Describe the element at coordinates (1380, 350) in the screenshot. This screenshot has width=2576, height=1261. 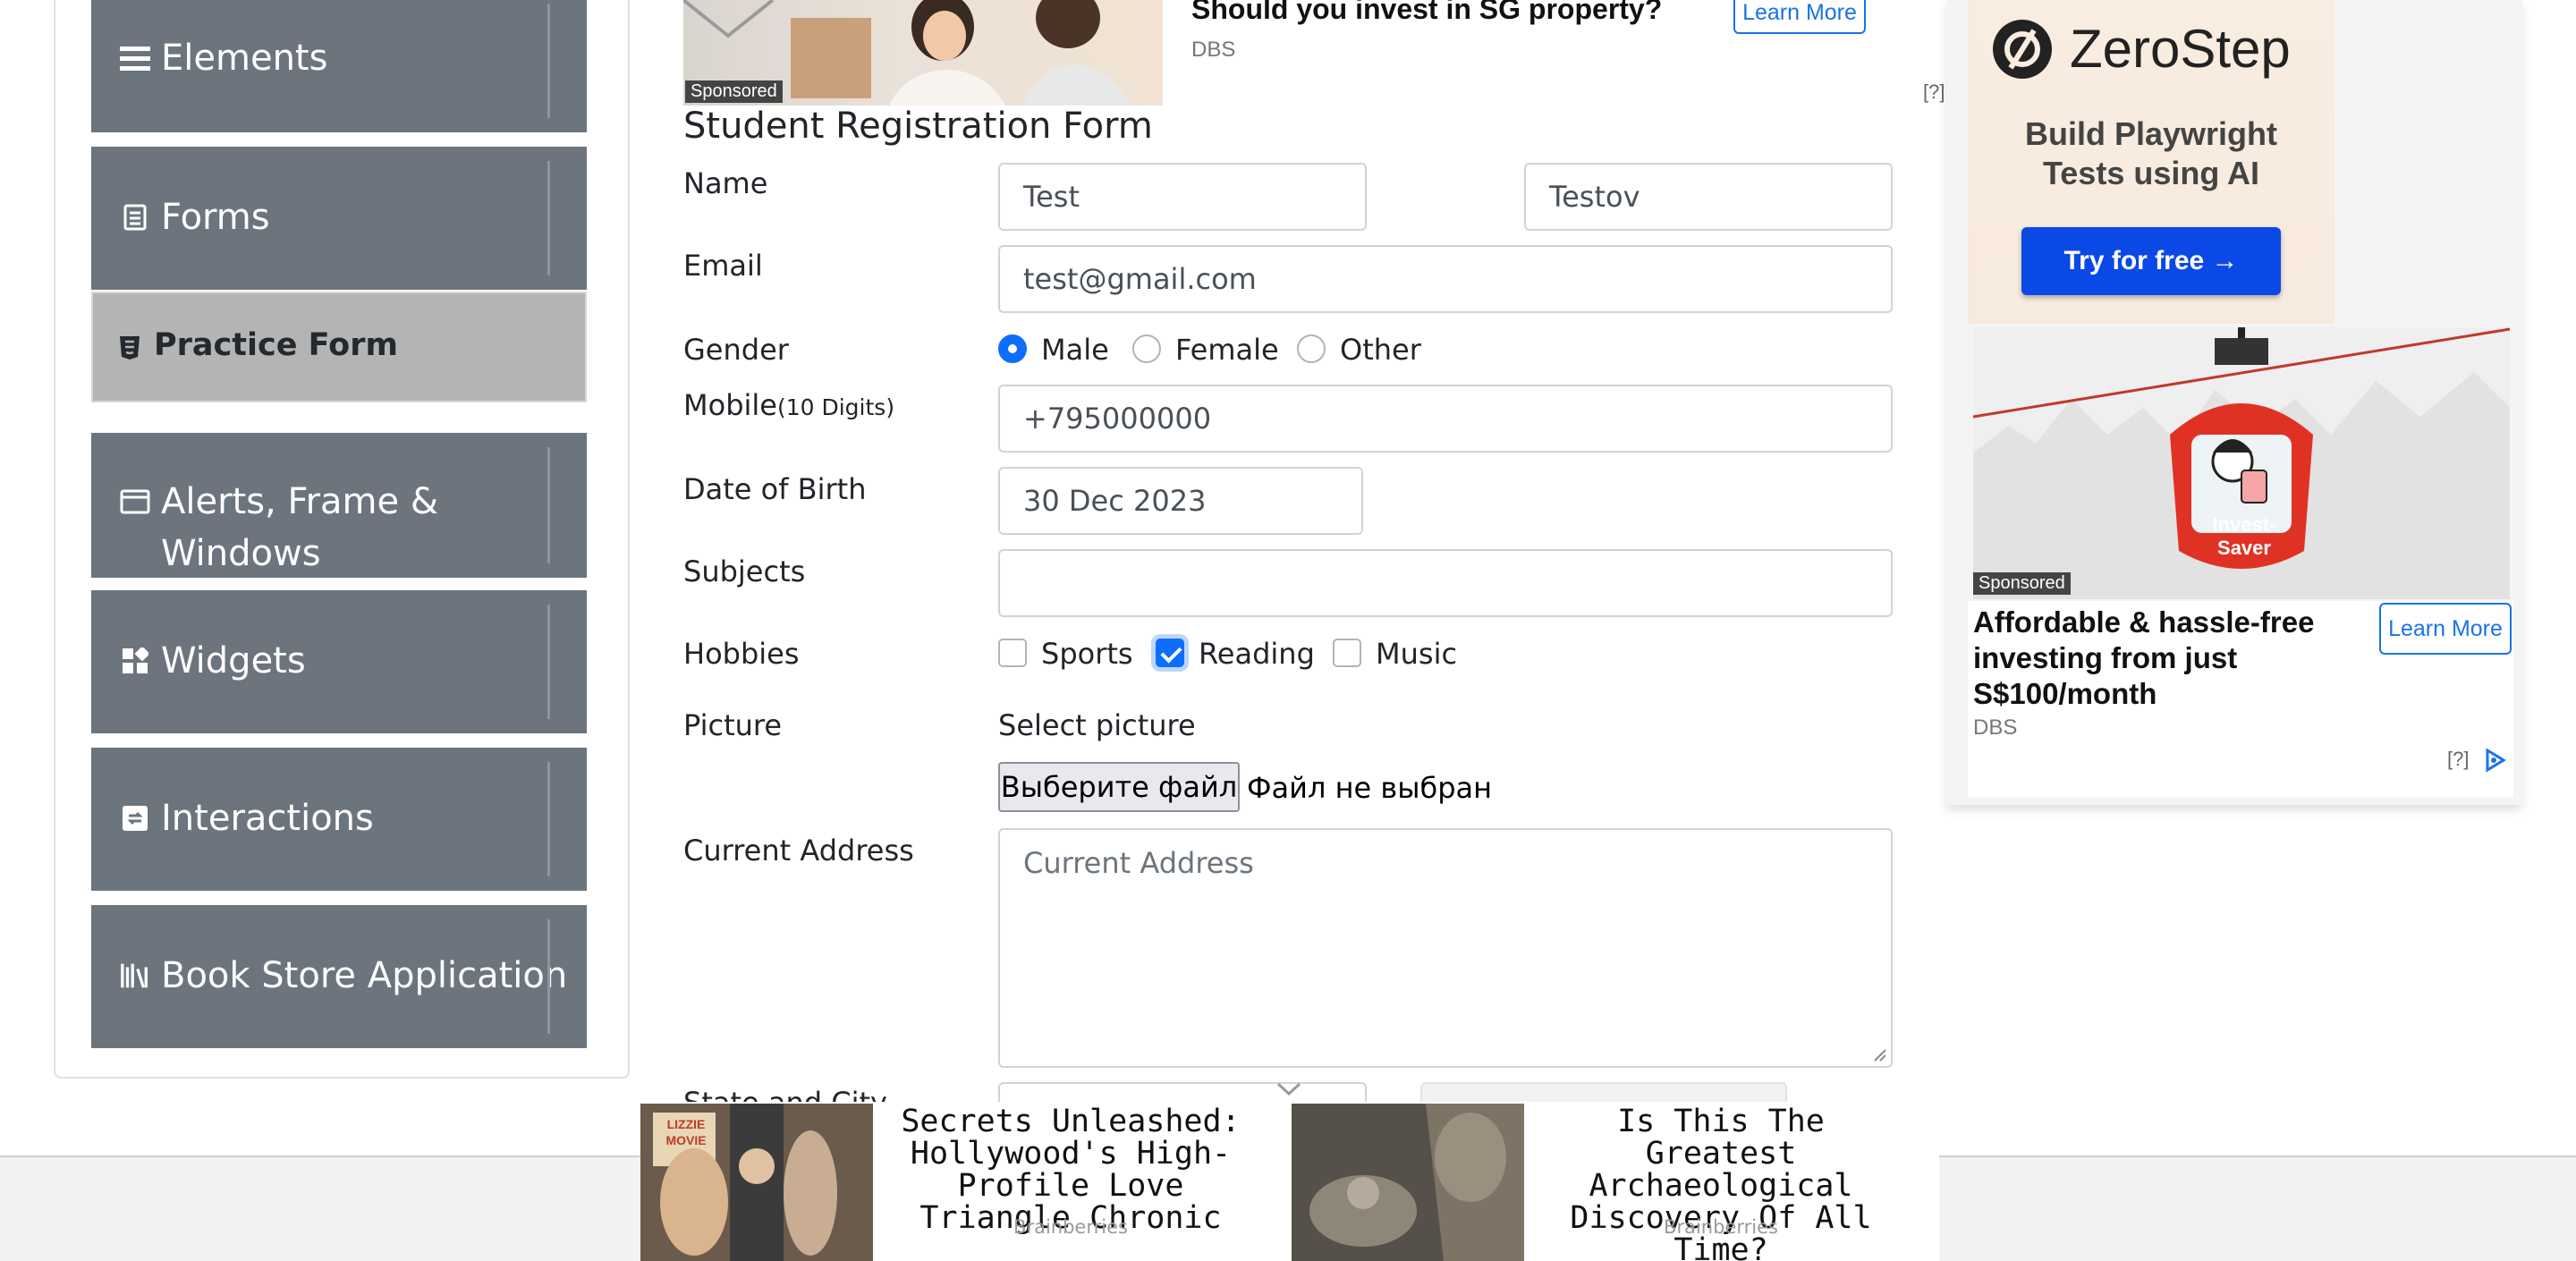
I see `gender-other-label: Other` at that location.